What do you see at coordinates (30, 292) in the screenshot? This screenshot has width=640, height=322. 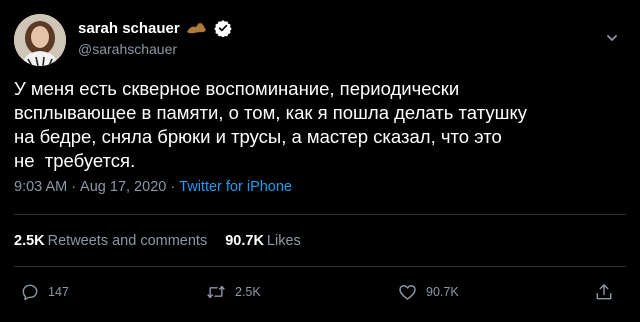 I see `reply-icon` at bounding box center [30, 292].